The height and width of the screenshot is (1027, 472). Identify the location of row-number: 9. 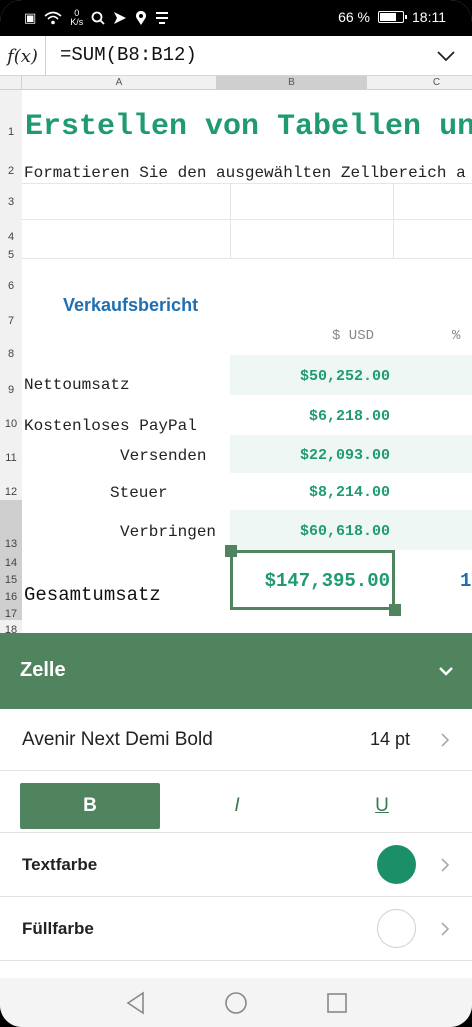
(11, 390).